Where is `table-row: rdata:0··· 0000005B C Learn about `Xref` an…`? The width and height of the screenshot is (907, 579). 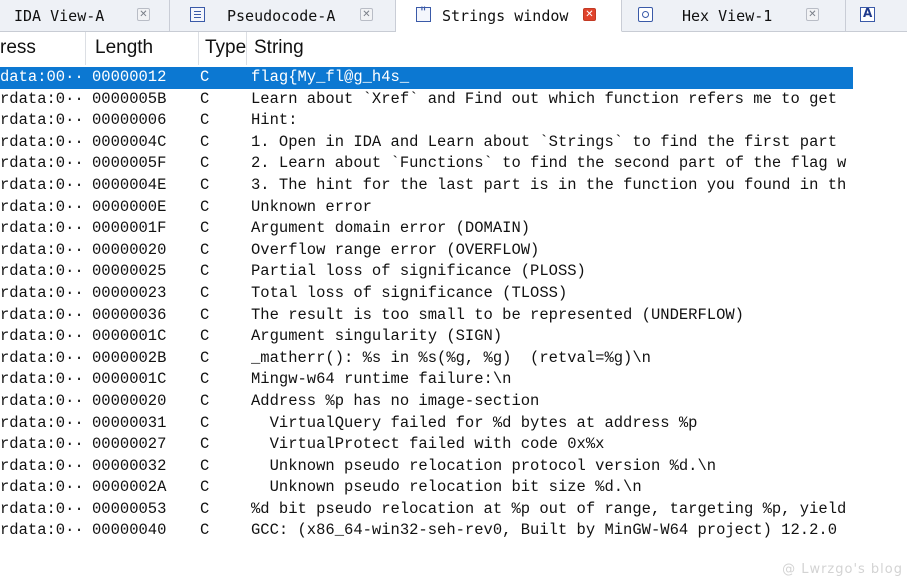
table-row: rdata:0··· 0000005B C Learn about `Xref` an… is located at coordinates (426, 100).